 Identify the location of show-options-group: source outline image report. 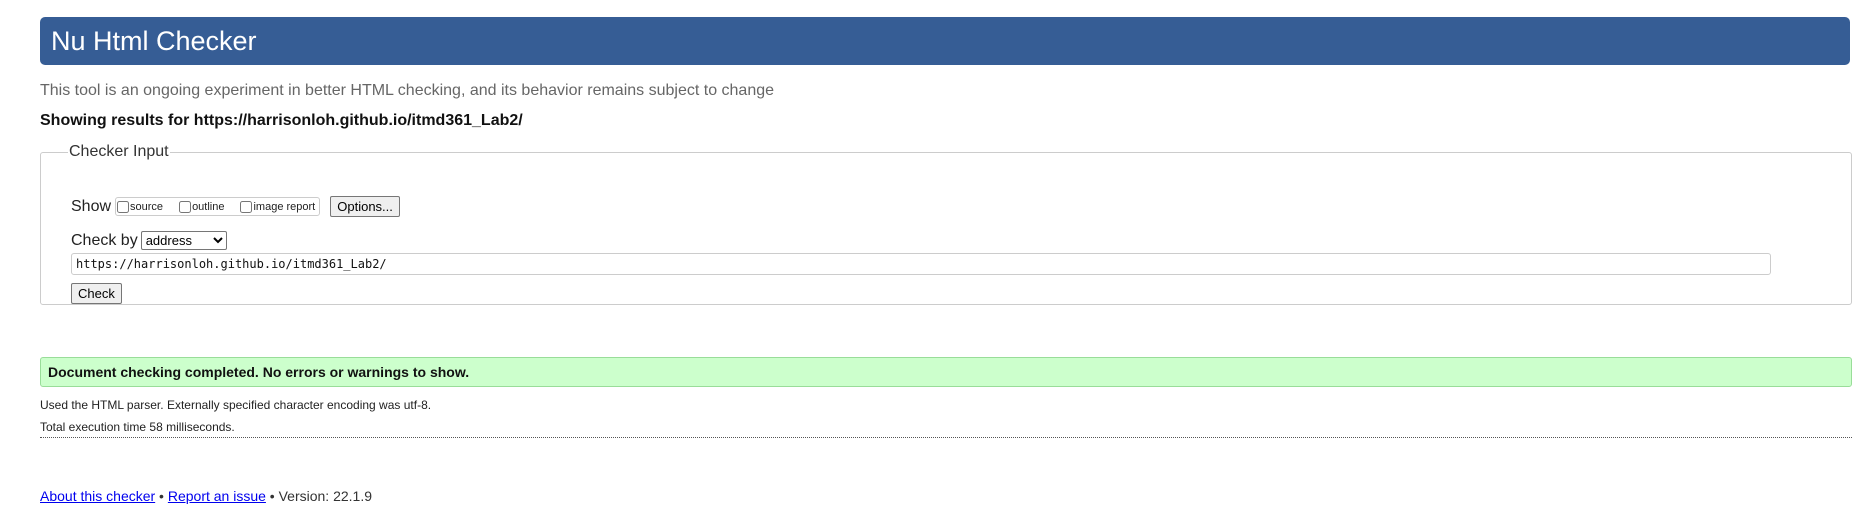
(218, 206).